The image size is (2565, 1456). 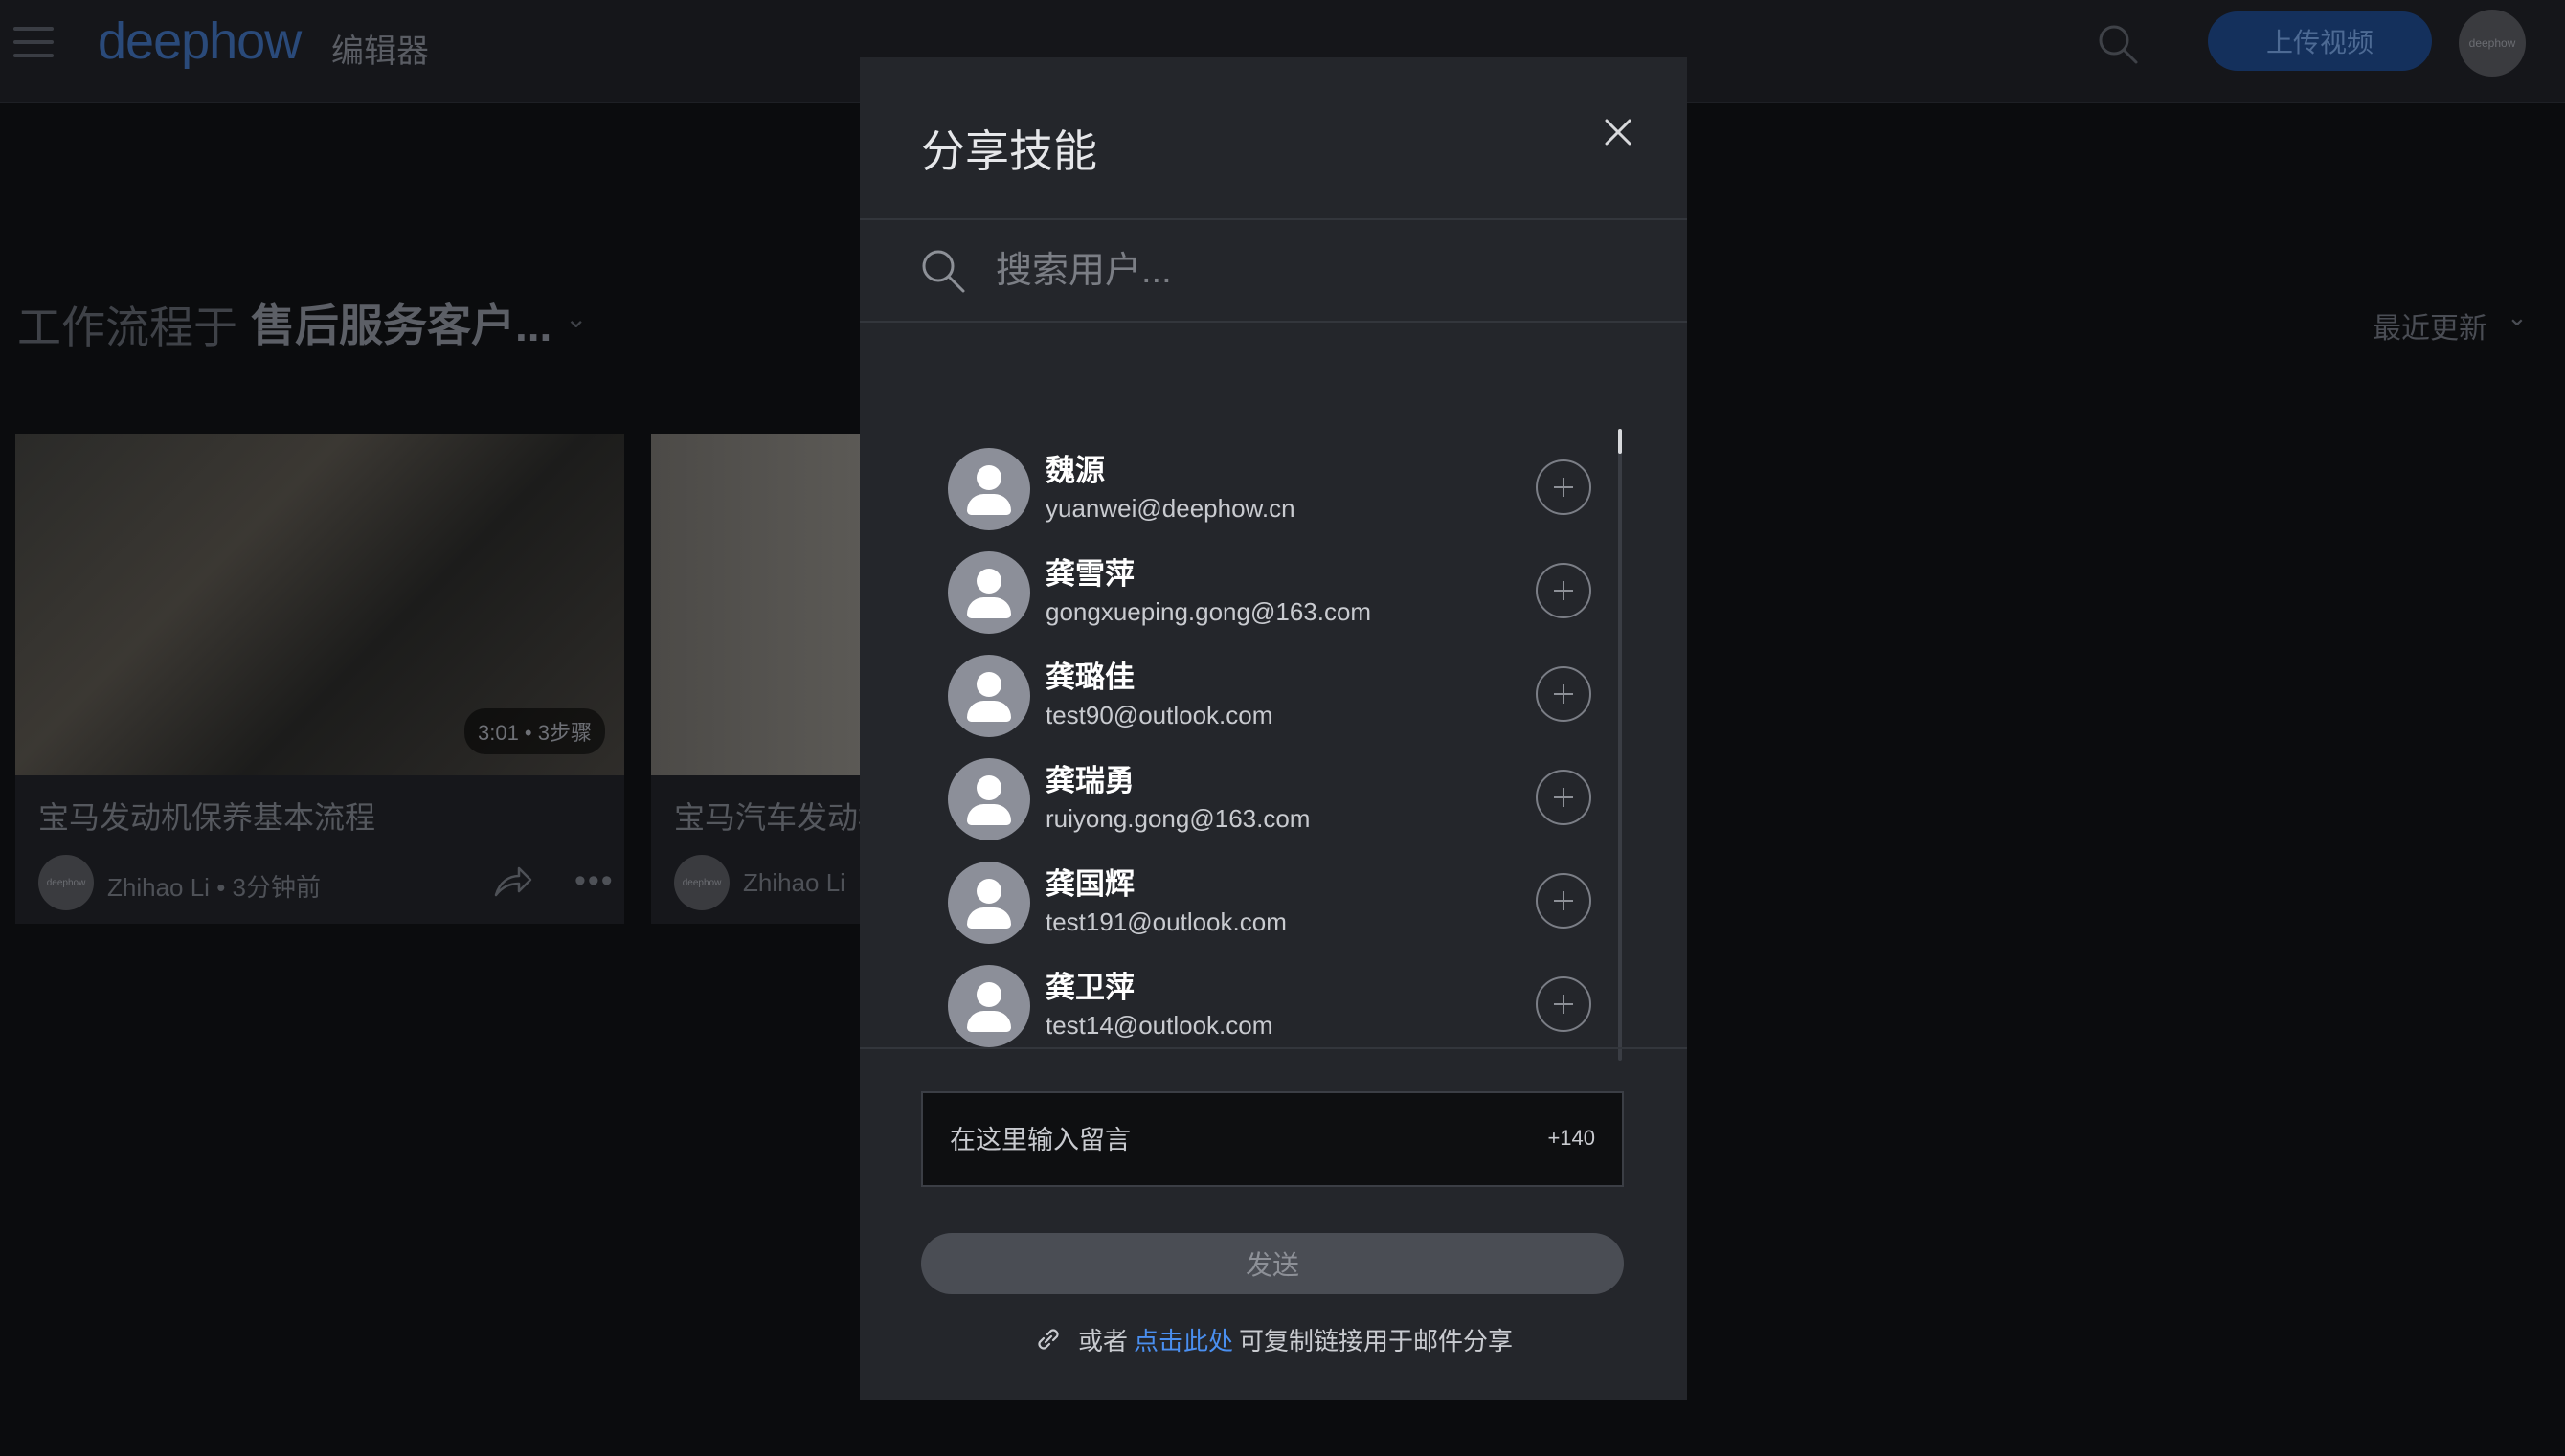 I want to click on user-name: 龚璐佳, so click(x=1090, y=678).